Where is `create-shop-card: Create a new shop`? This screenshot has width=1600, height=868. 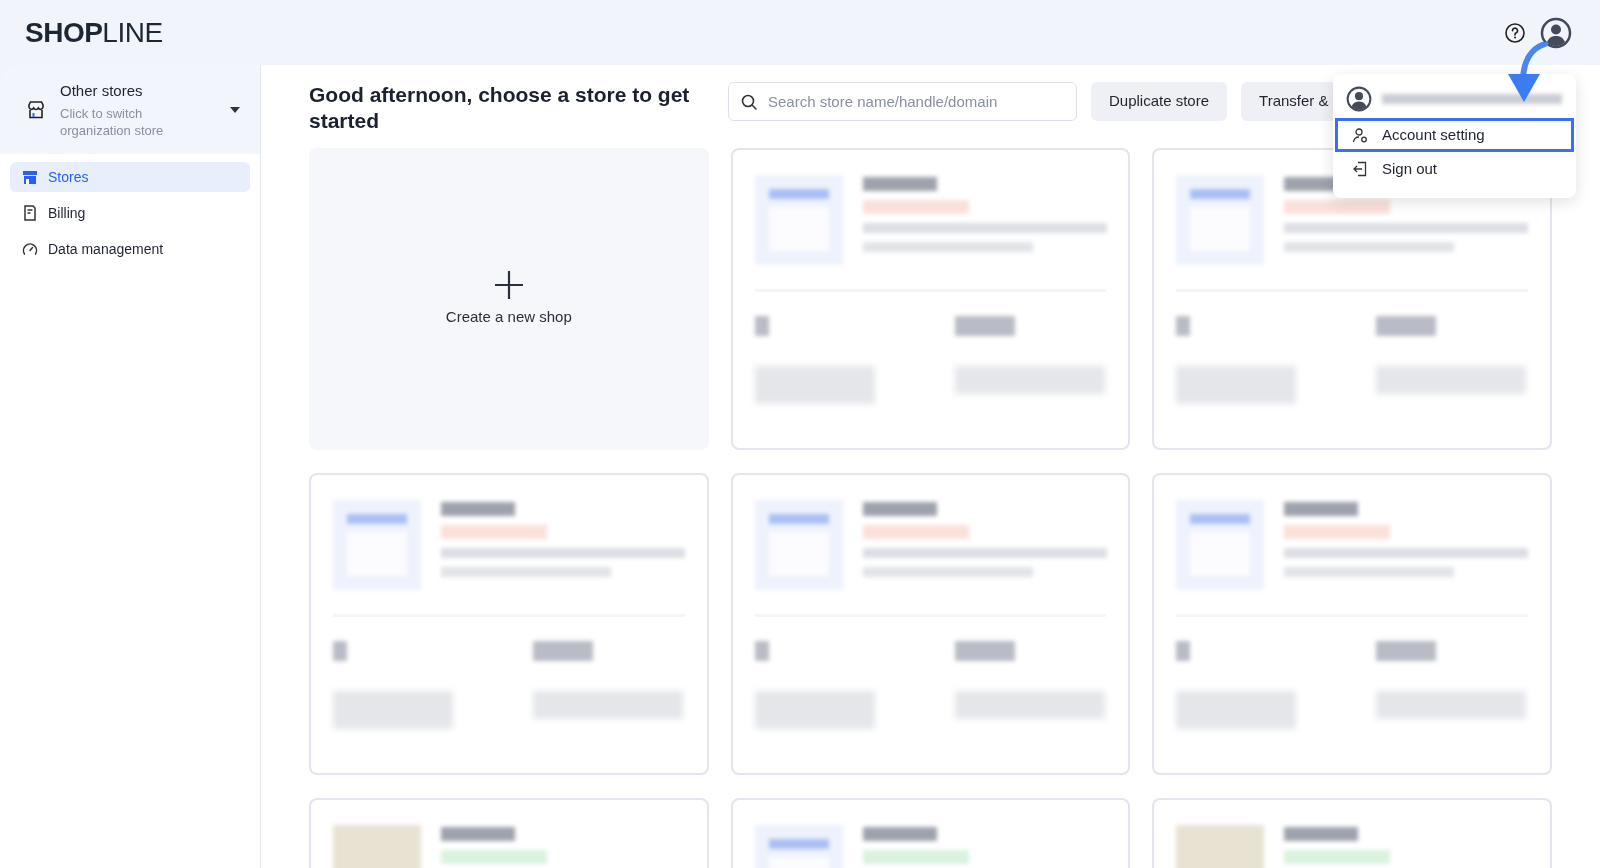 create-shop-card: Create a new shop is located at coordinates (509, 299).